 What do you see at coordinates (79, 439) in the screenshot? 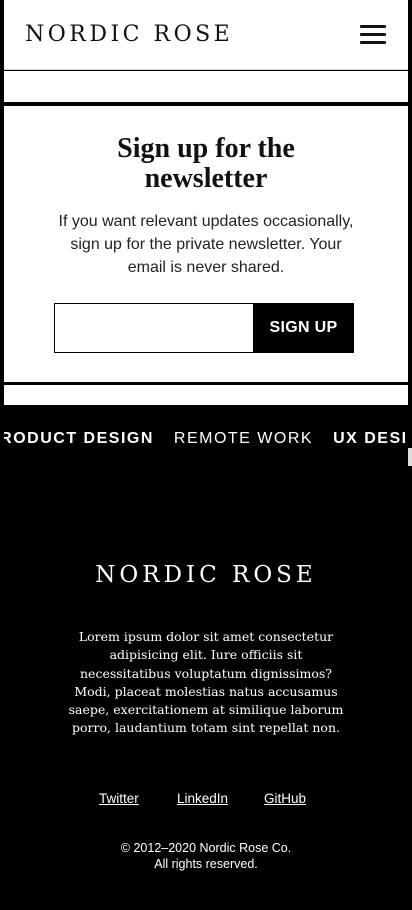
I see `ticker-item: PRODUCT DESIGN` at bounding box center [79, 439].